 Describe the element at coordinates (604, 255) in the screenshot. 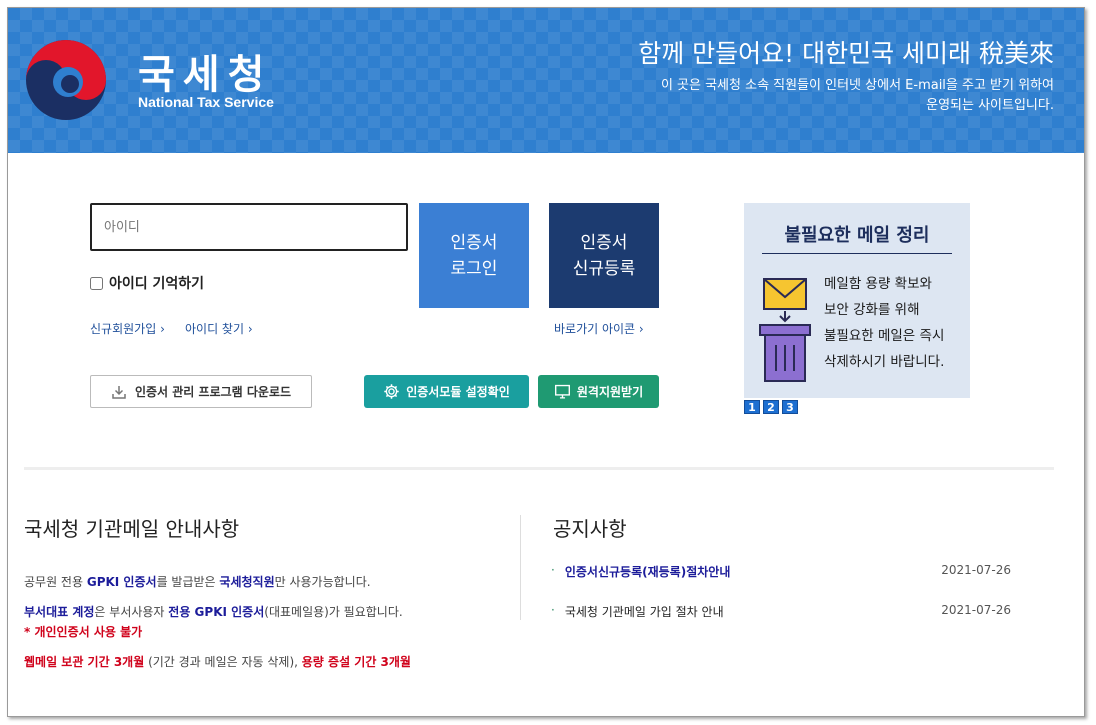

I see `cert-register-button: 인증서 신규등록` at that location.